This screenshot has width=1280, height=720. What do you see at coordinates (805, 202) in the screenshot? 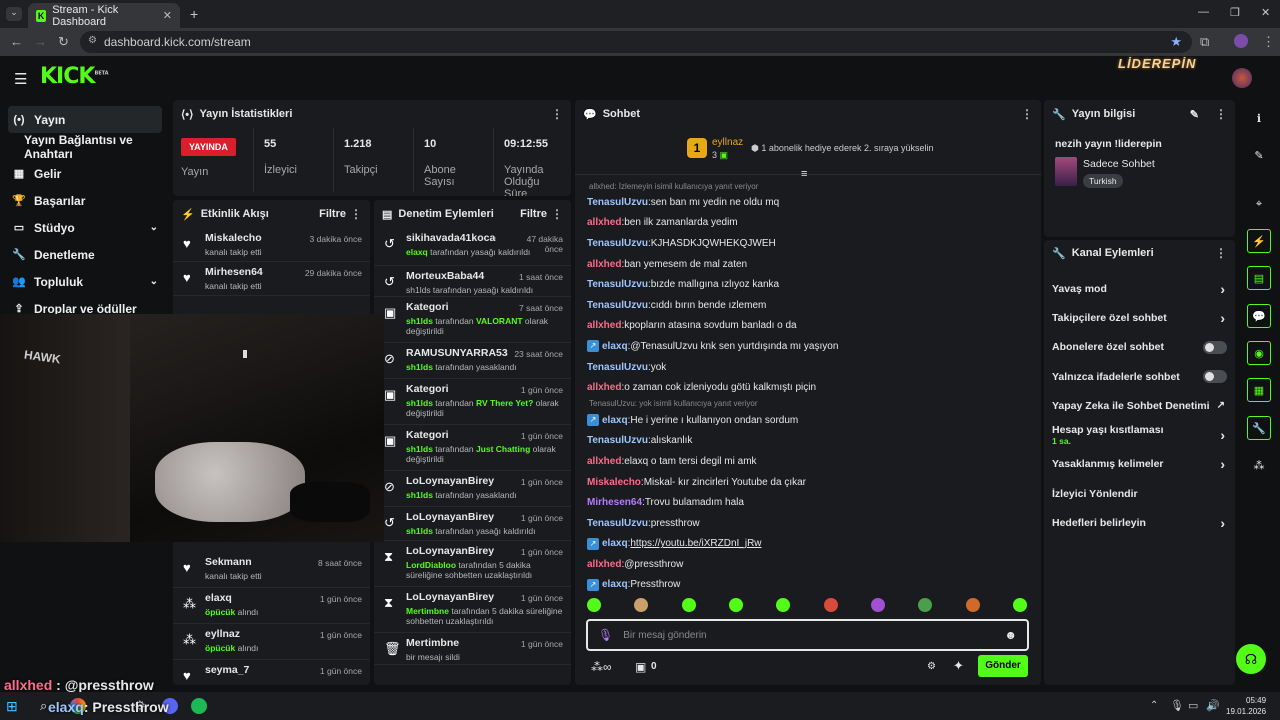
I see `chat-message: TenasulUzvu: sen ban mı yedin ne oldu mq` at bounding box center [805, 202].